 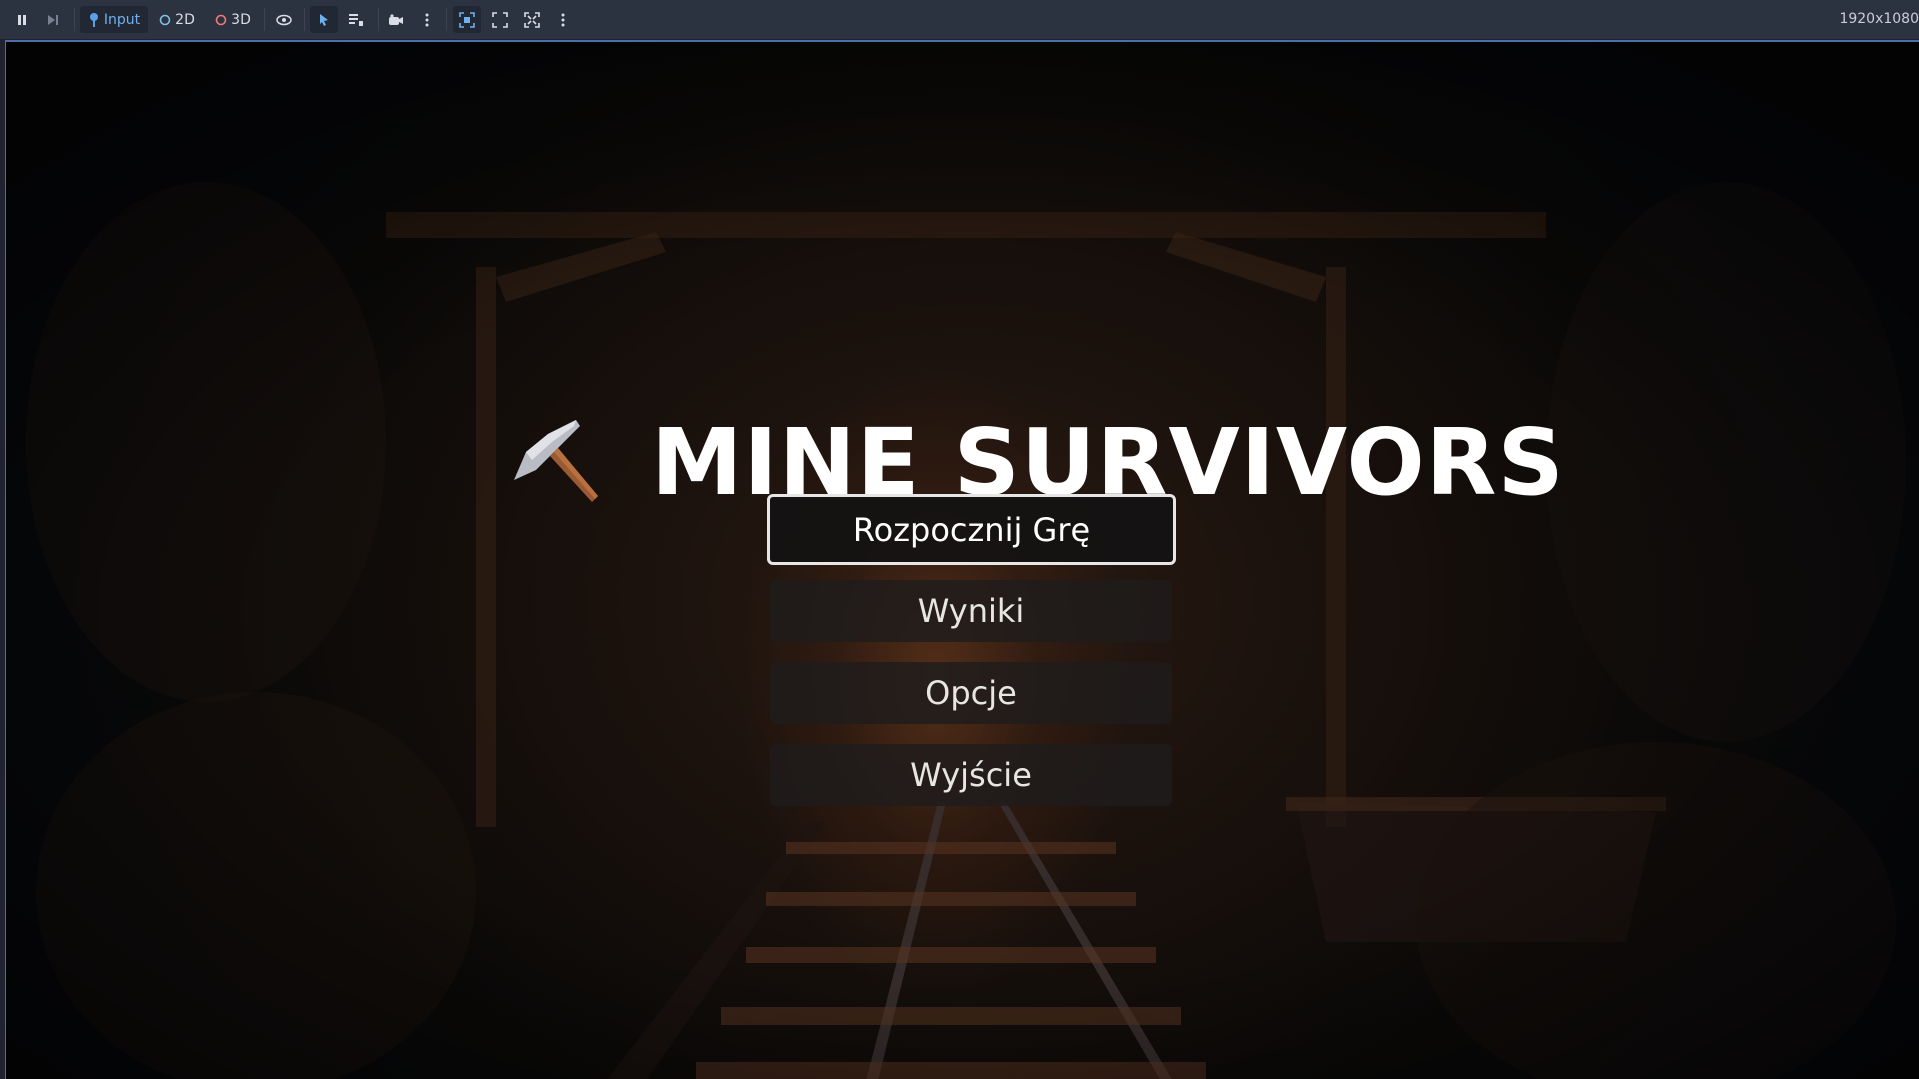 I want to click on exit-button: Wyjście, so click(x=971, y=775).